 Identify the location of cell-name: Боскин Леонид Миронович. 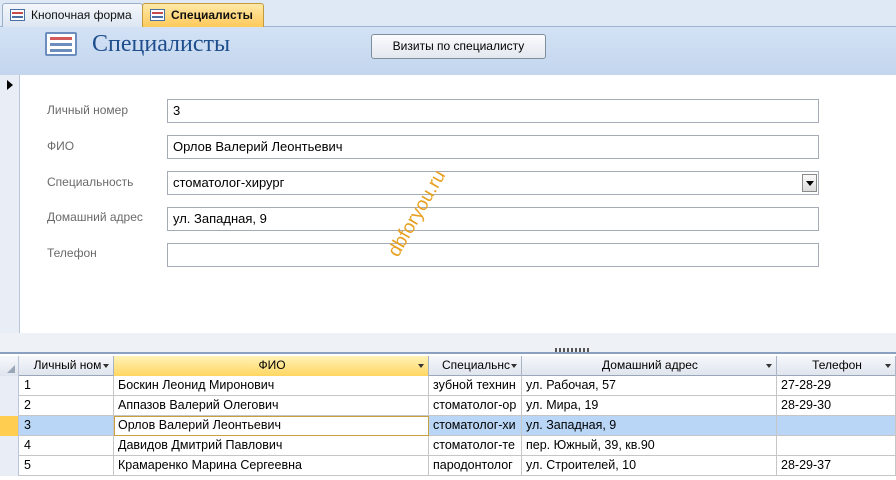
(271, 386).